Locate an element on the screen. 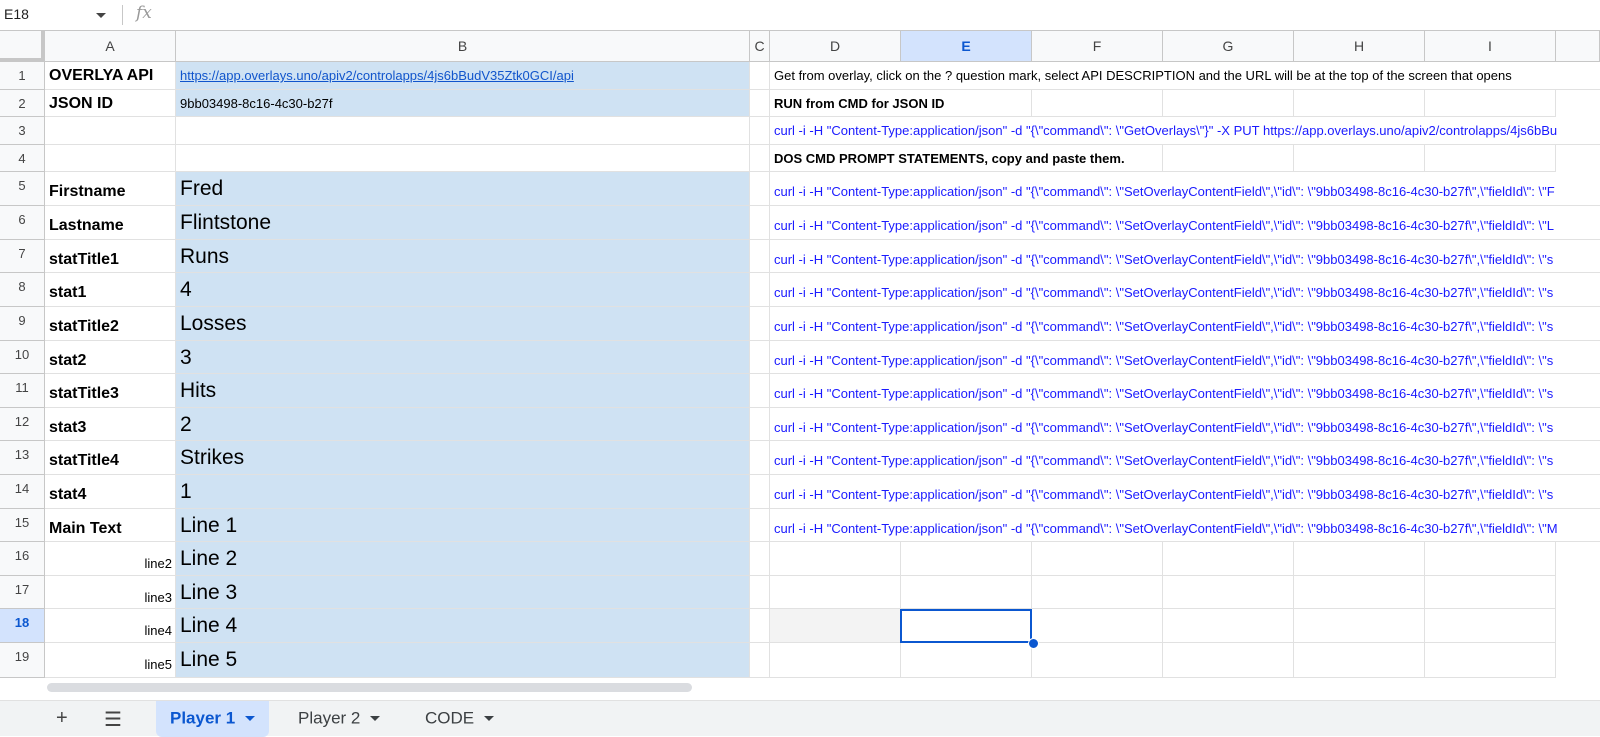 This screenshot has height=737, width=1600. column-header-c: C is located at coordinates (760, 46).